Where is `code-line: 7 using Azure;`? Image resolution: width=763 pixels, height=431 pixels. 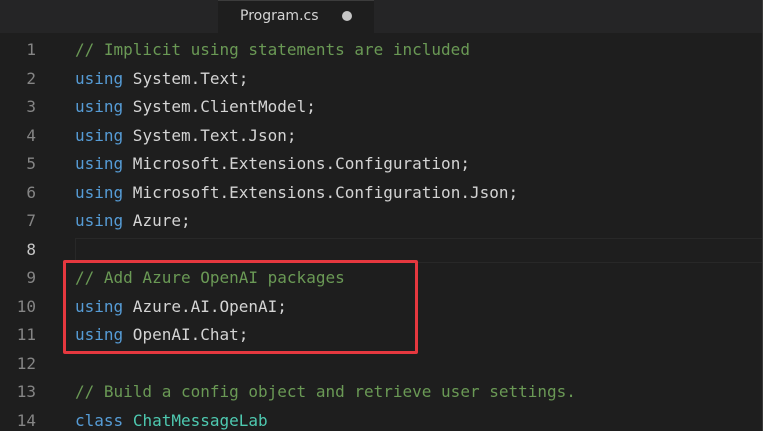 code-line: 7 using Azure; is located at coordinates (381, 221).